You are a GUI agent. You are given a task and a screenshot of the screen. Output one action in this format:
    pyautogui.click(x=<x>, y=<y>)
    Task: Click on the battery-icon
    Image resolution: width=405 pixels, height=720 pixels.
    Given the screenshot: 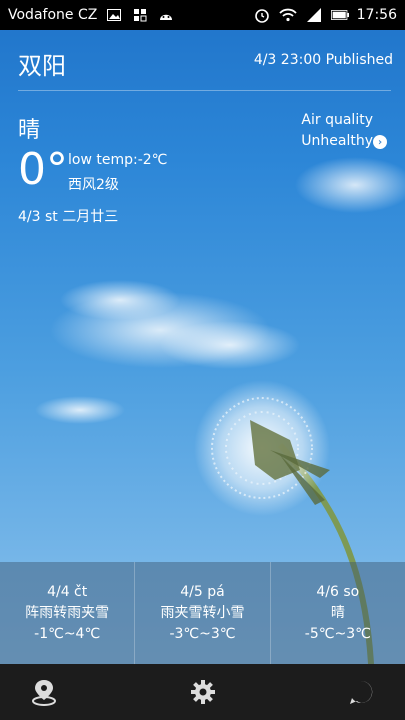 What is the action you would take?
    pyautogui.click(x=339, y=15)
    